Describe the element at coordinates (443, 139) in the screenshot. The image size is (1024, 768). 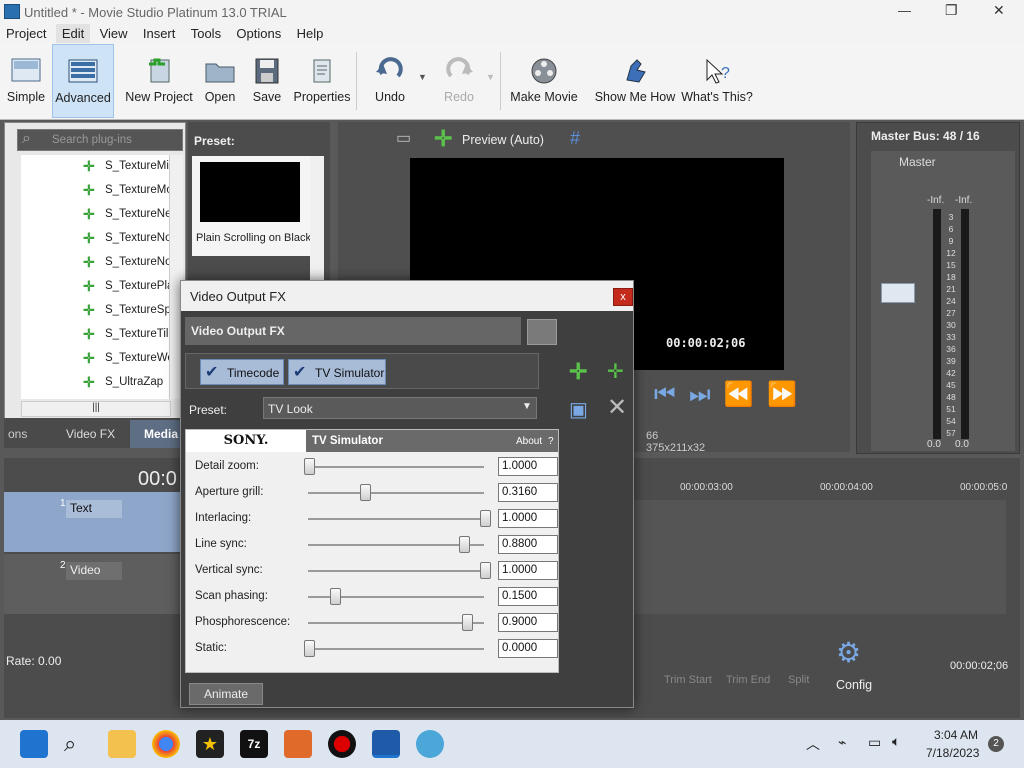
I see `preview-plus-icon: ✛` at that location.